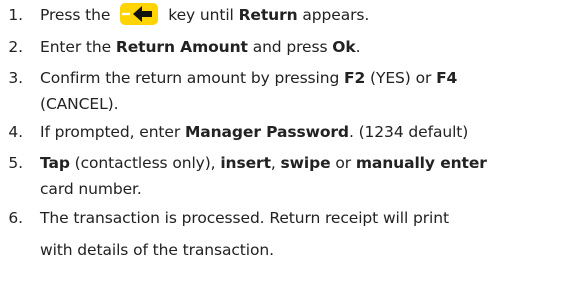  Describe the element at coordinates (15, 163) in the screenshot. I see `step-number: 5.` at that location.